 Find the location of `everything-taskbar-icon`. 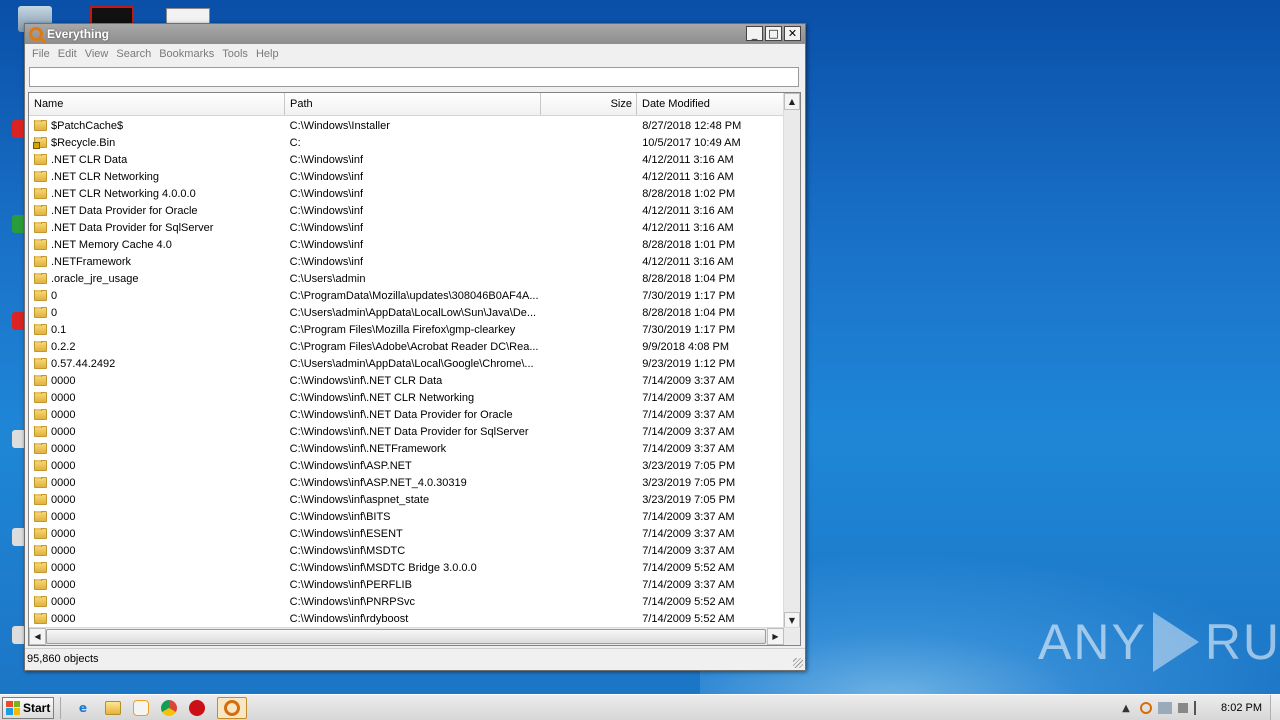

everything-taskbar-icon is located at coordinates (232, 707).